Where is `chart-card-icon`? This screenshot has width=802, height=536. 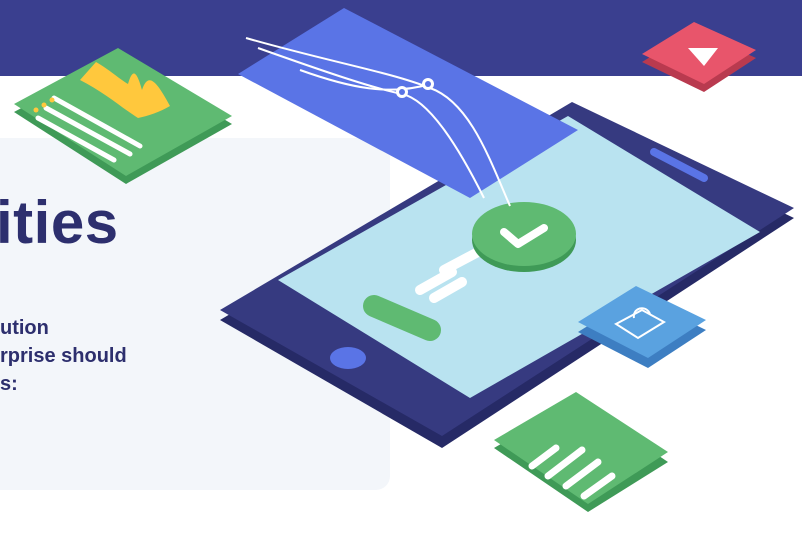 chart-card-icon is located at coordinates (123, 116).